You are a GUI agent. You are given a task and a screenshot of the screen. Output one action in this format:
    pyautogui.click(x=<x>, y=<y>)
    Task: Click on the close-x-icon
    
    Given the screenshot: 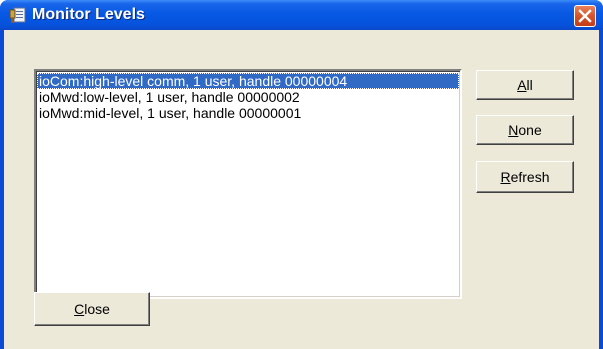 What is the action you would take?
    pyautogui.click(x=585, y=16)
    